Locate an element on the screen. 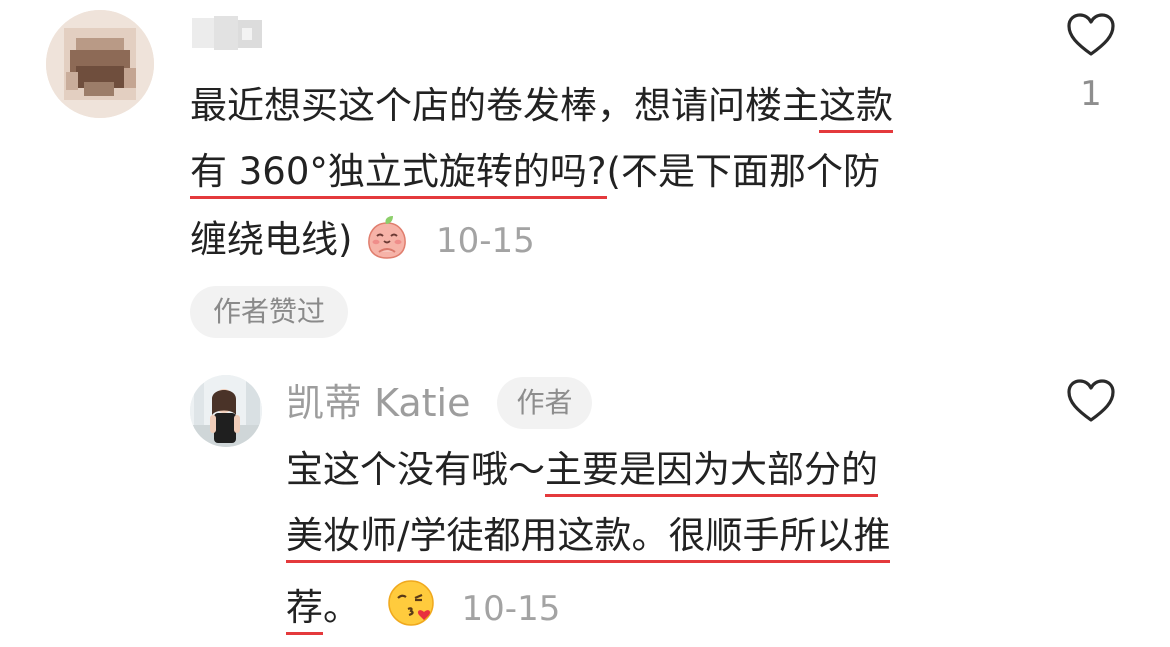 This screenshot has width=1170, height=647. author-avatar is located at coordinates (226, 411).